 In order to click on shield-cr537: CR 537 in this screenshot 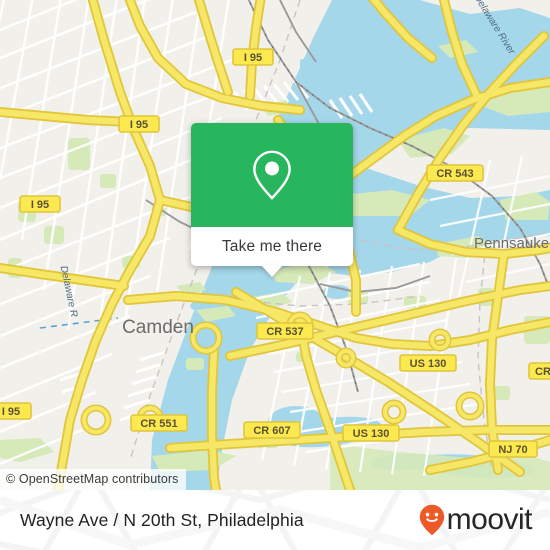, I will do `click(285, 331)`.